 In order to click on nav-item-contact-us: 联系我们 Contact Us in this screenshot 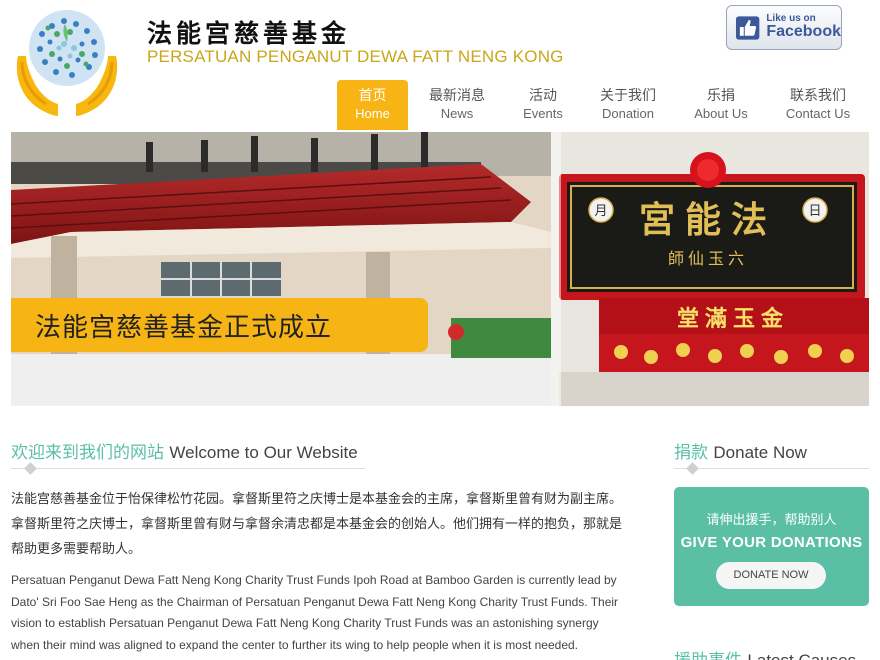, I will do `click(818, 105)`.